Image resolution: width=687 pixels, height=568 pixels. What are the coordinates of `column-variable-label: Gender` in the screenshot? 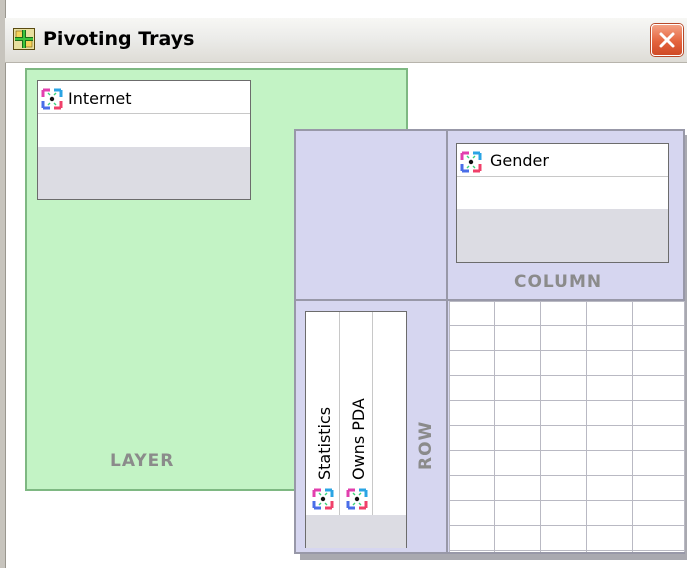 It's located at (519, 160).